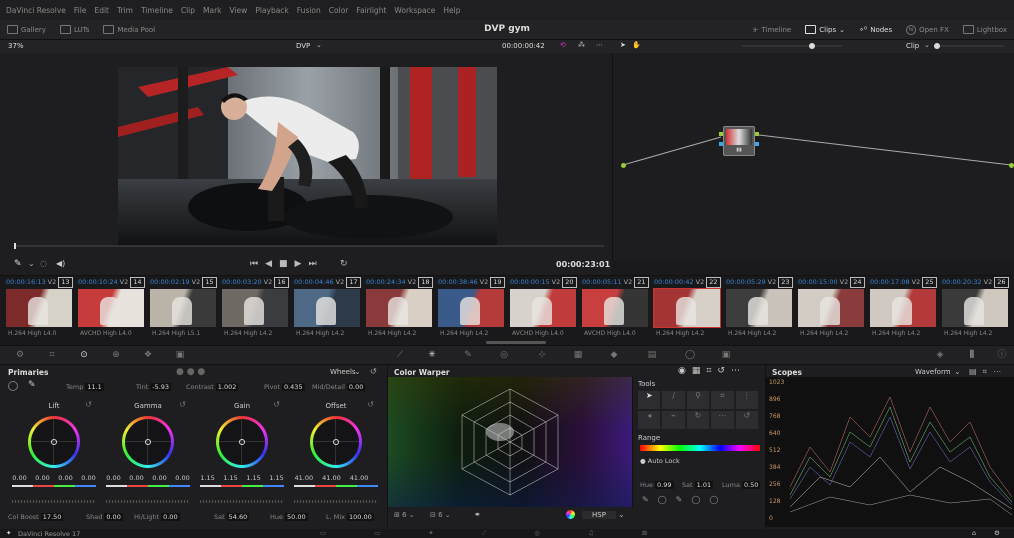  I want to click on pointer-icon: ➤, so click(623, 45).